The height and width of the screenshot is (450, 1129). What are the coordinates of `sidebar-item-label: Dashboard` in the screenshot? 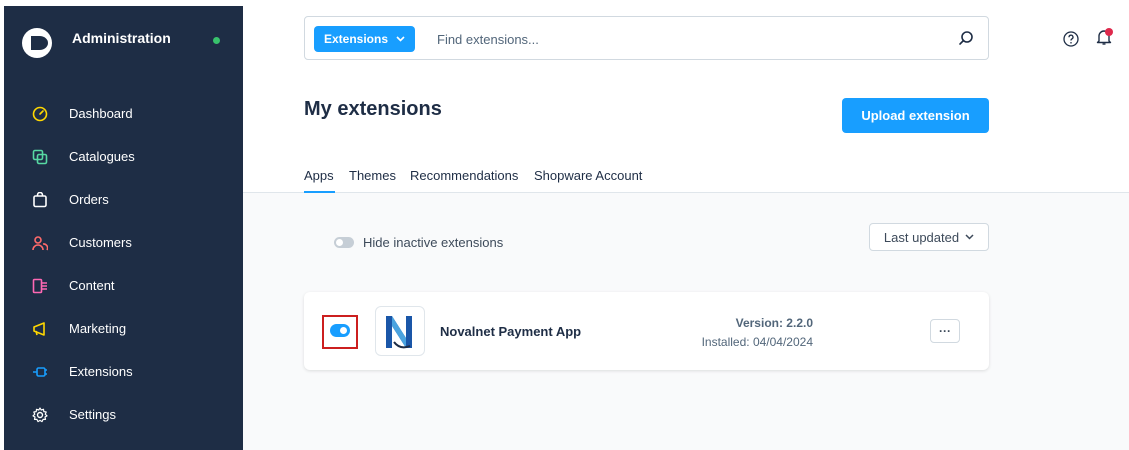 It's located at (101, 113).